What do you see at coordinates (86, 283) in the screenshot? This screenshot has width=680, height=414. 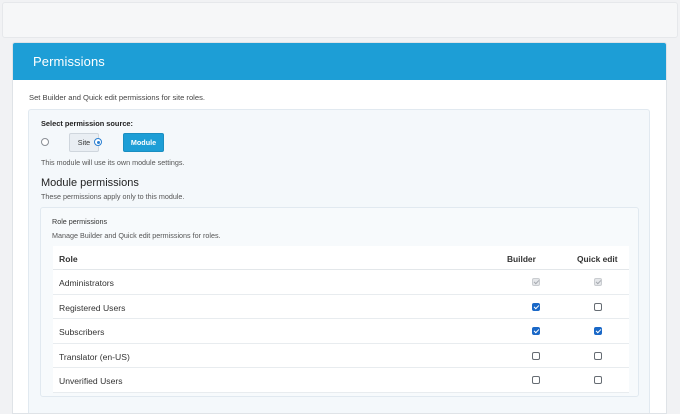 I see `role-name: Administrators` at bounding box center [86, 283].